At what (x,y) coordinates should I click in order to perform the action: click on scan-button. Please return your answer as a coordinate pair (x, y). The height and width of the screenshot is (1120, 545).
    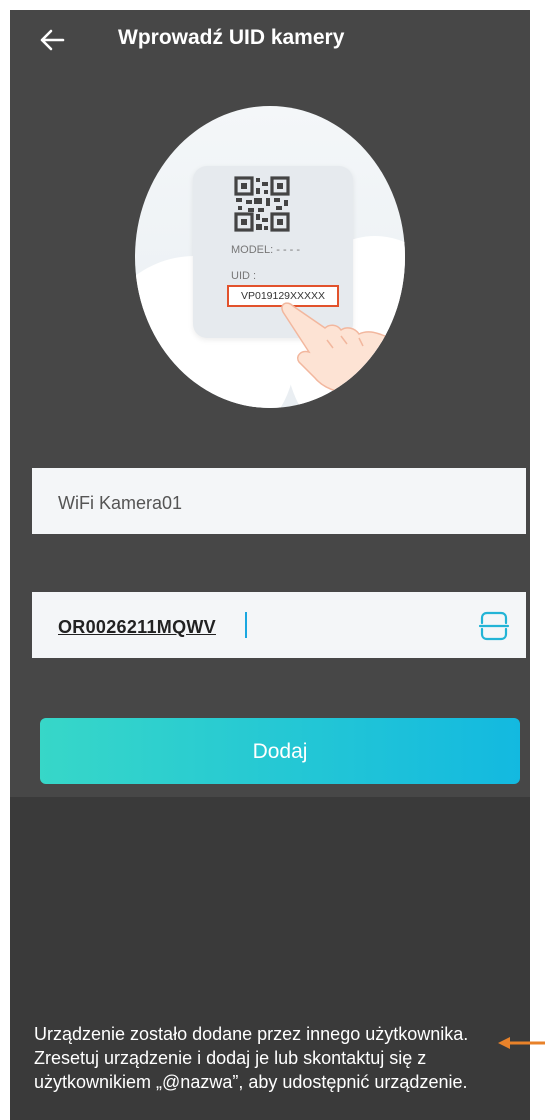
    Looking at the image, I should click on (494, 626).